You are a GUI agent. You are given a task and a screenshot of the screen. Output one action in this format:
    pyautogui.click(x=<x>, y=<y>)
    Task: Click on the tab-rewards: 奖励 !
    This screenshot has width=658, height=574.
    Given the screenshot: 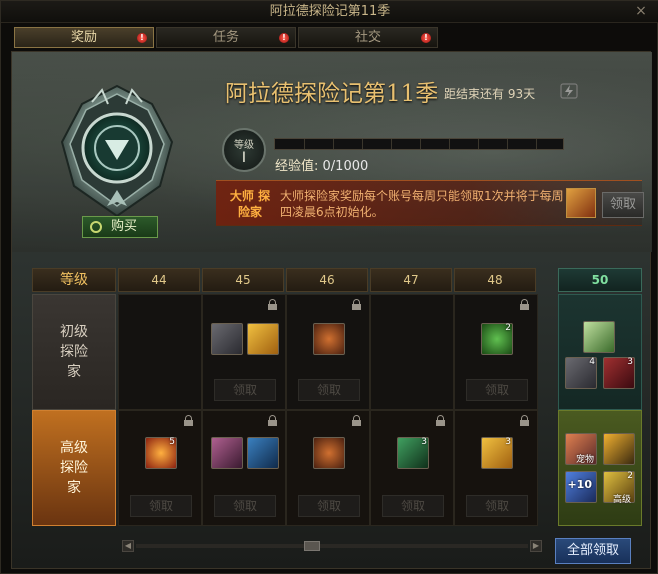 What is the action you would take?
    pyautogui.click(x=84, y=37)
    